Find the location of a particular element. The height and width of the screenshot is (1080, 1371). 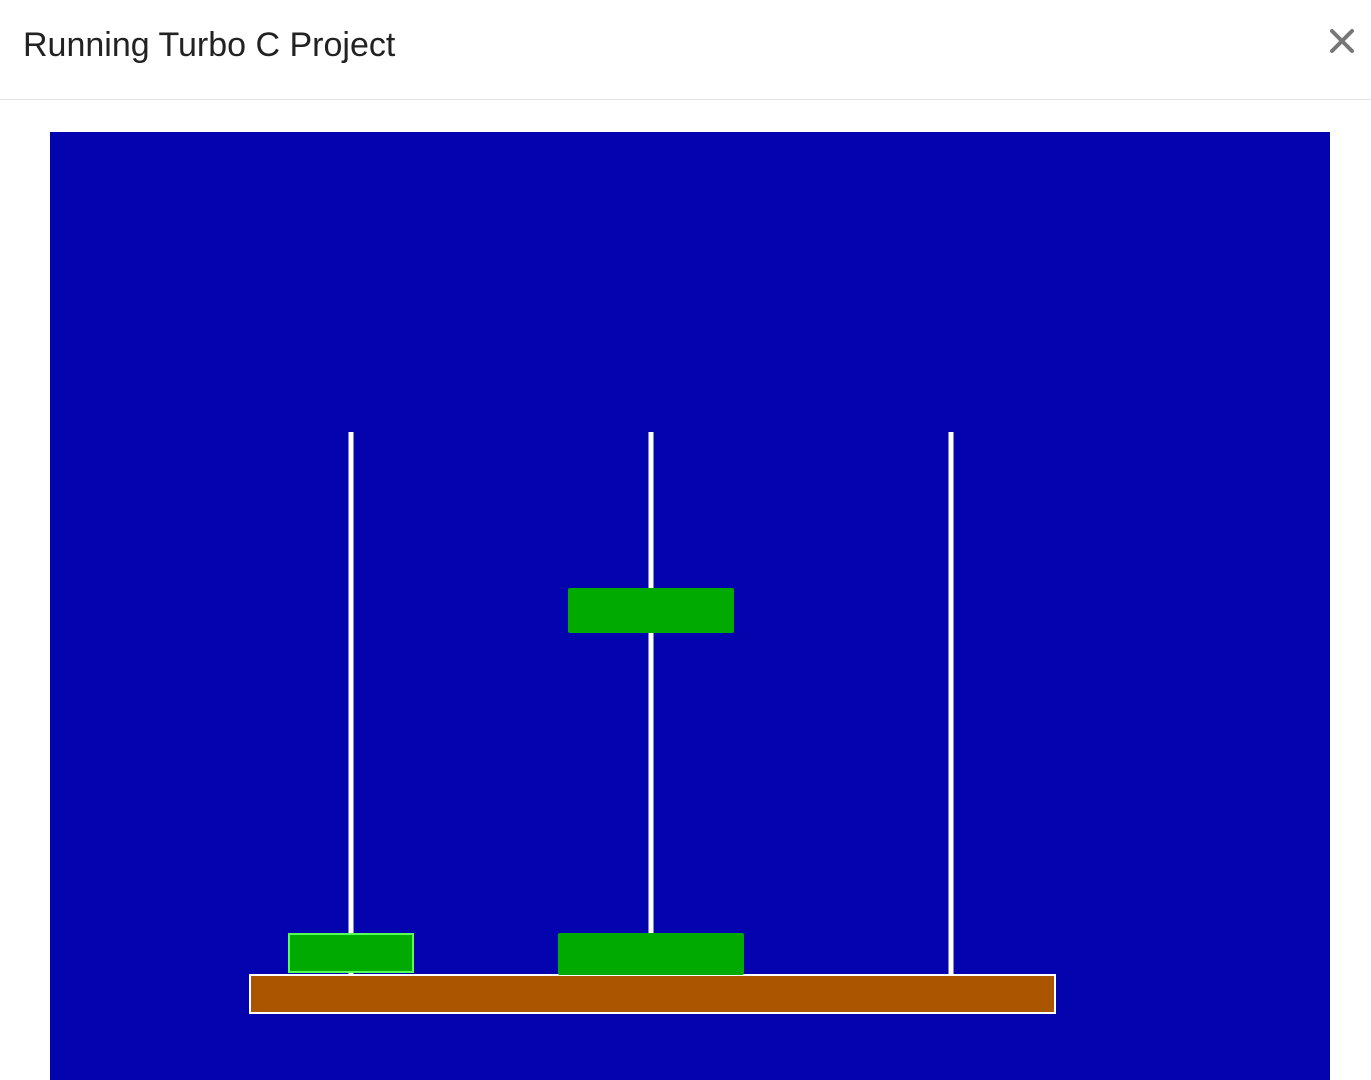

moving-disk is located at coordinates (651, 610).